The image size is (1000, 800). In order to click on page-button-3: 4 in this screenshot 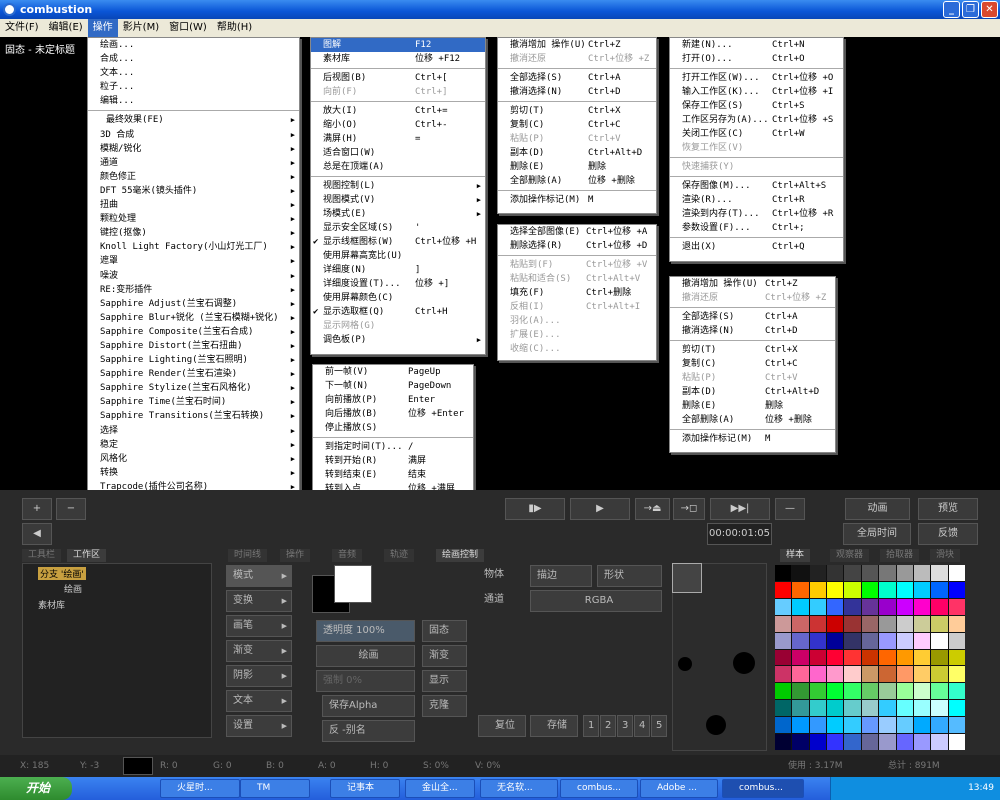, I will do `click(642, 726)`.